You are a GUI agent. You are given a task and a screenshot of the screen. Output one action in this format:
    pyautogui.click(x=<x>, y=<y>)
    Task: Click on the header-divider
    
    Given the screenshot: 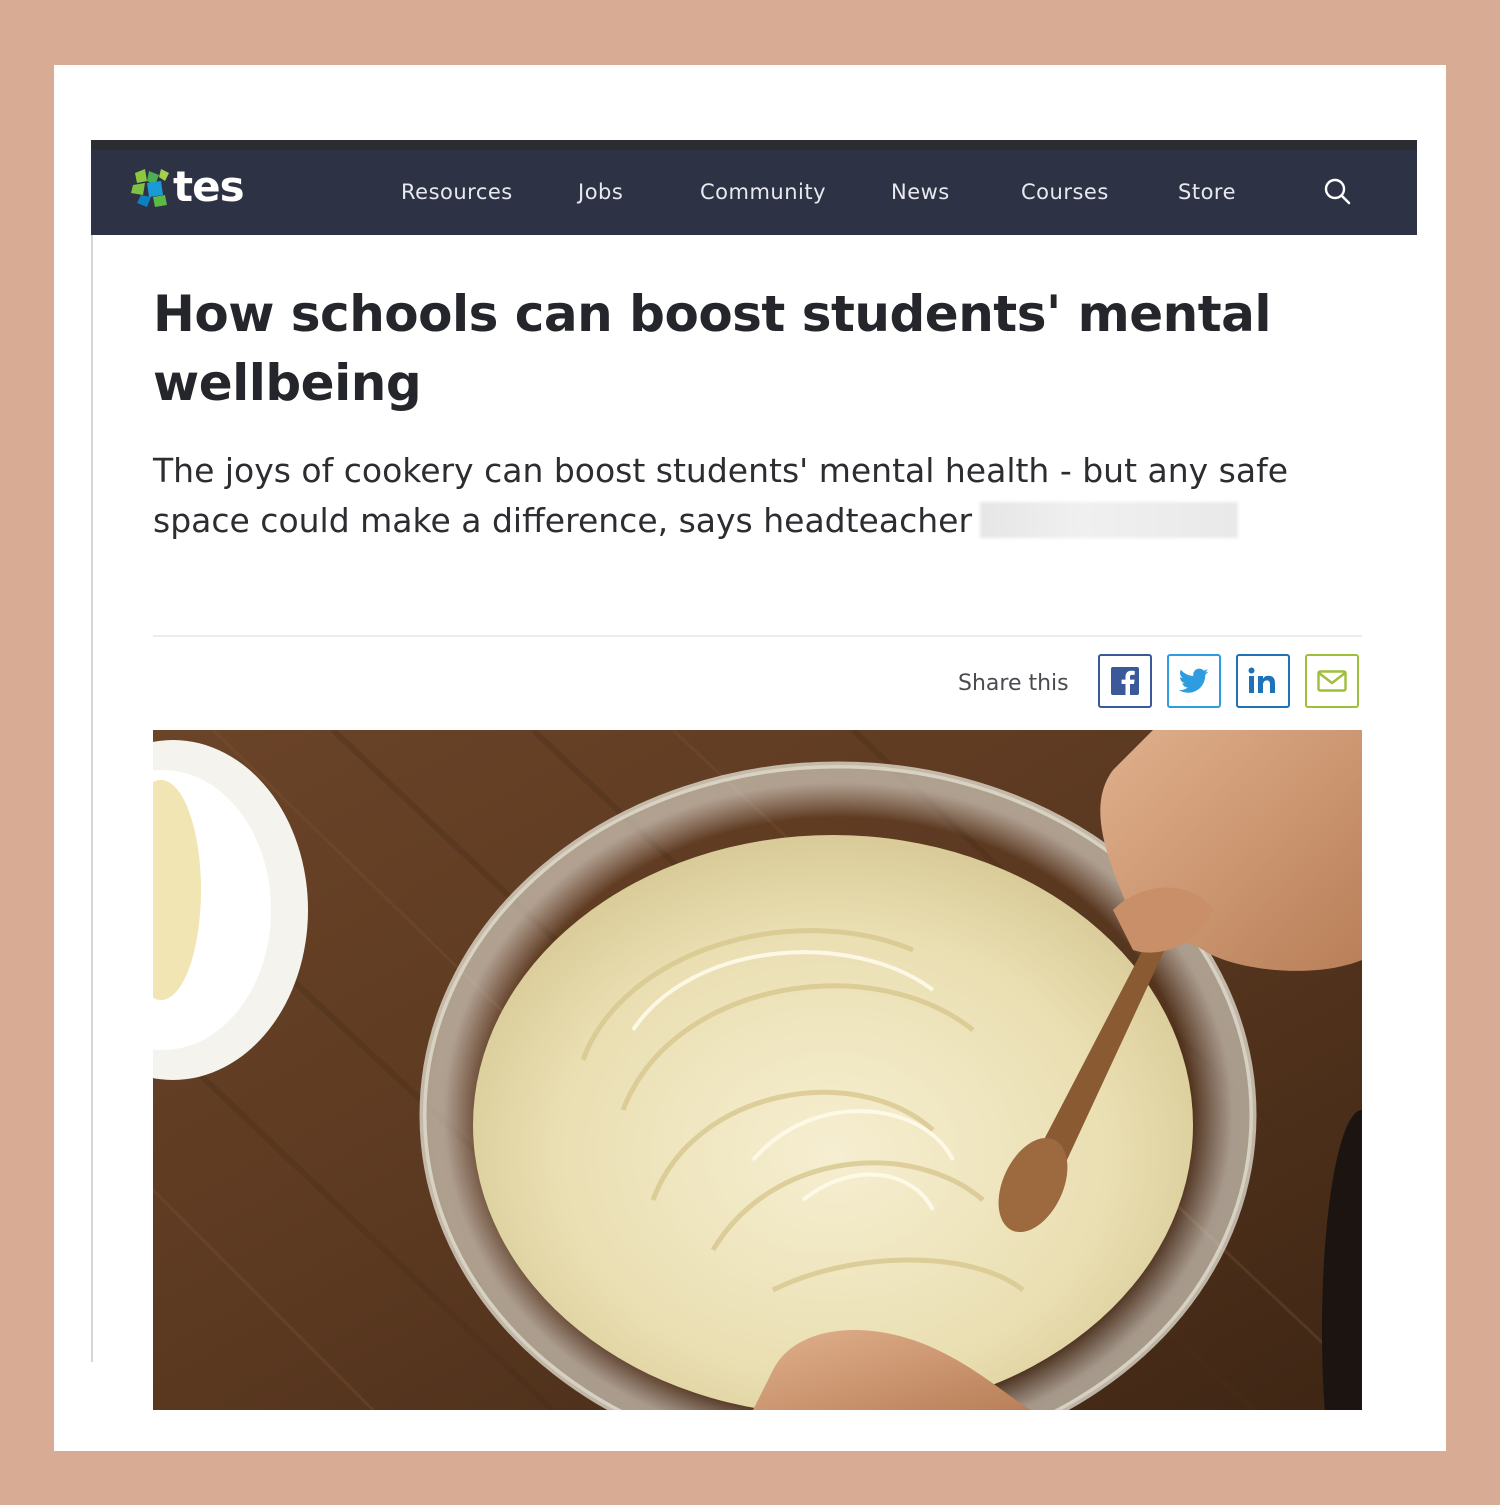 What is the action you would take?
    pyautogui.click(x=757, y=636)
    